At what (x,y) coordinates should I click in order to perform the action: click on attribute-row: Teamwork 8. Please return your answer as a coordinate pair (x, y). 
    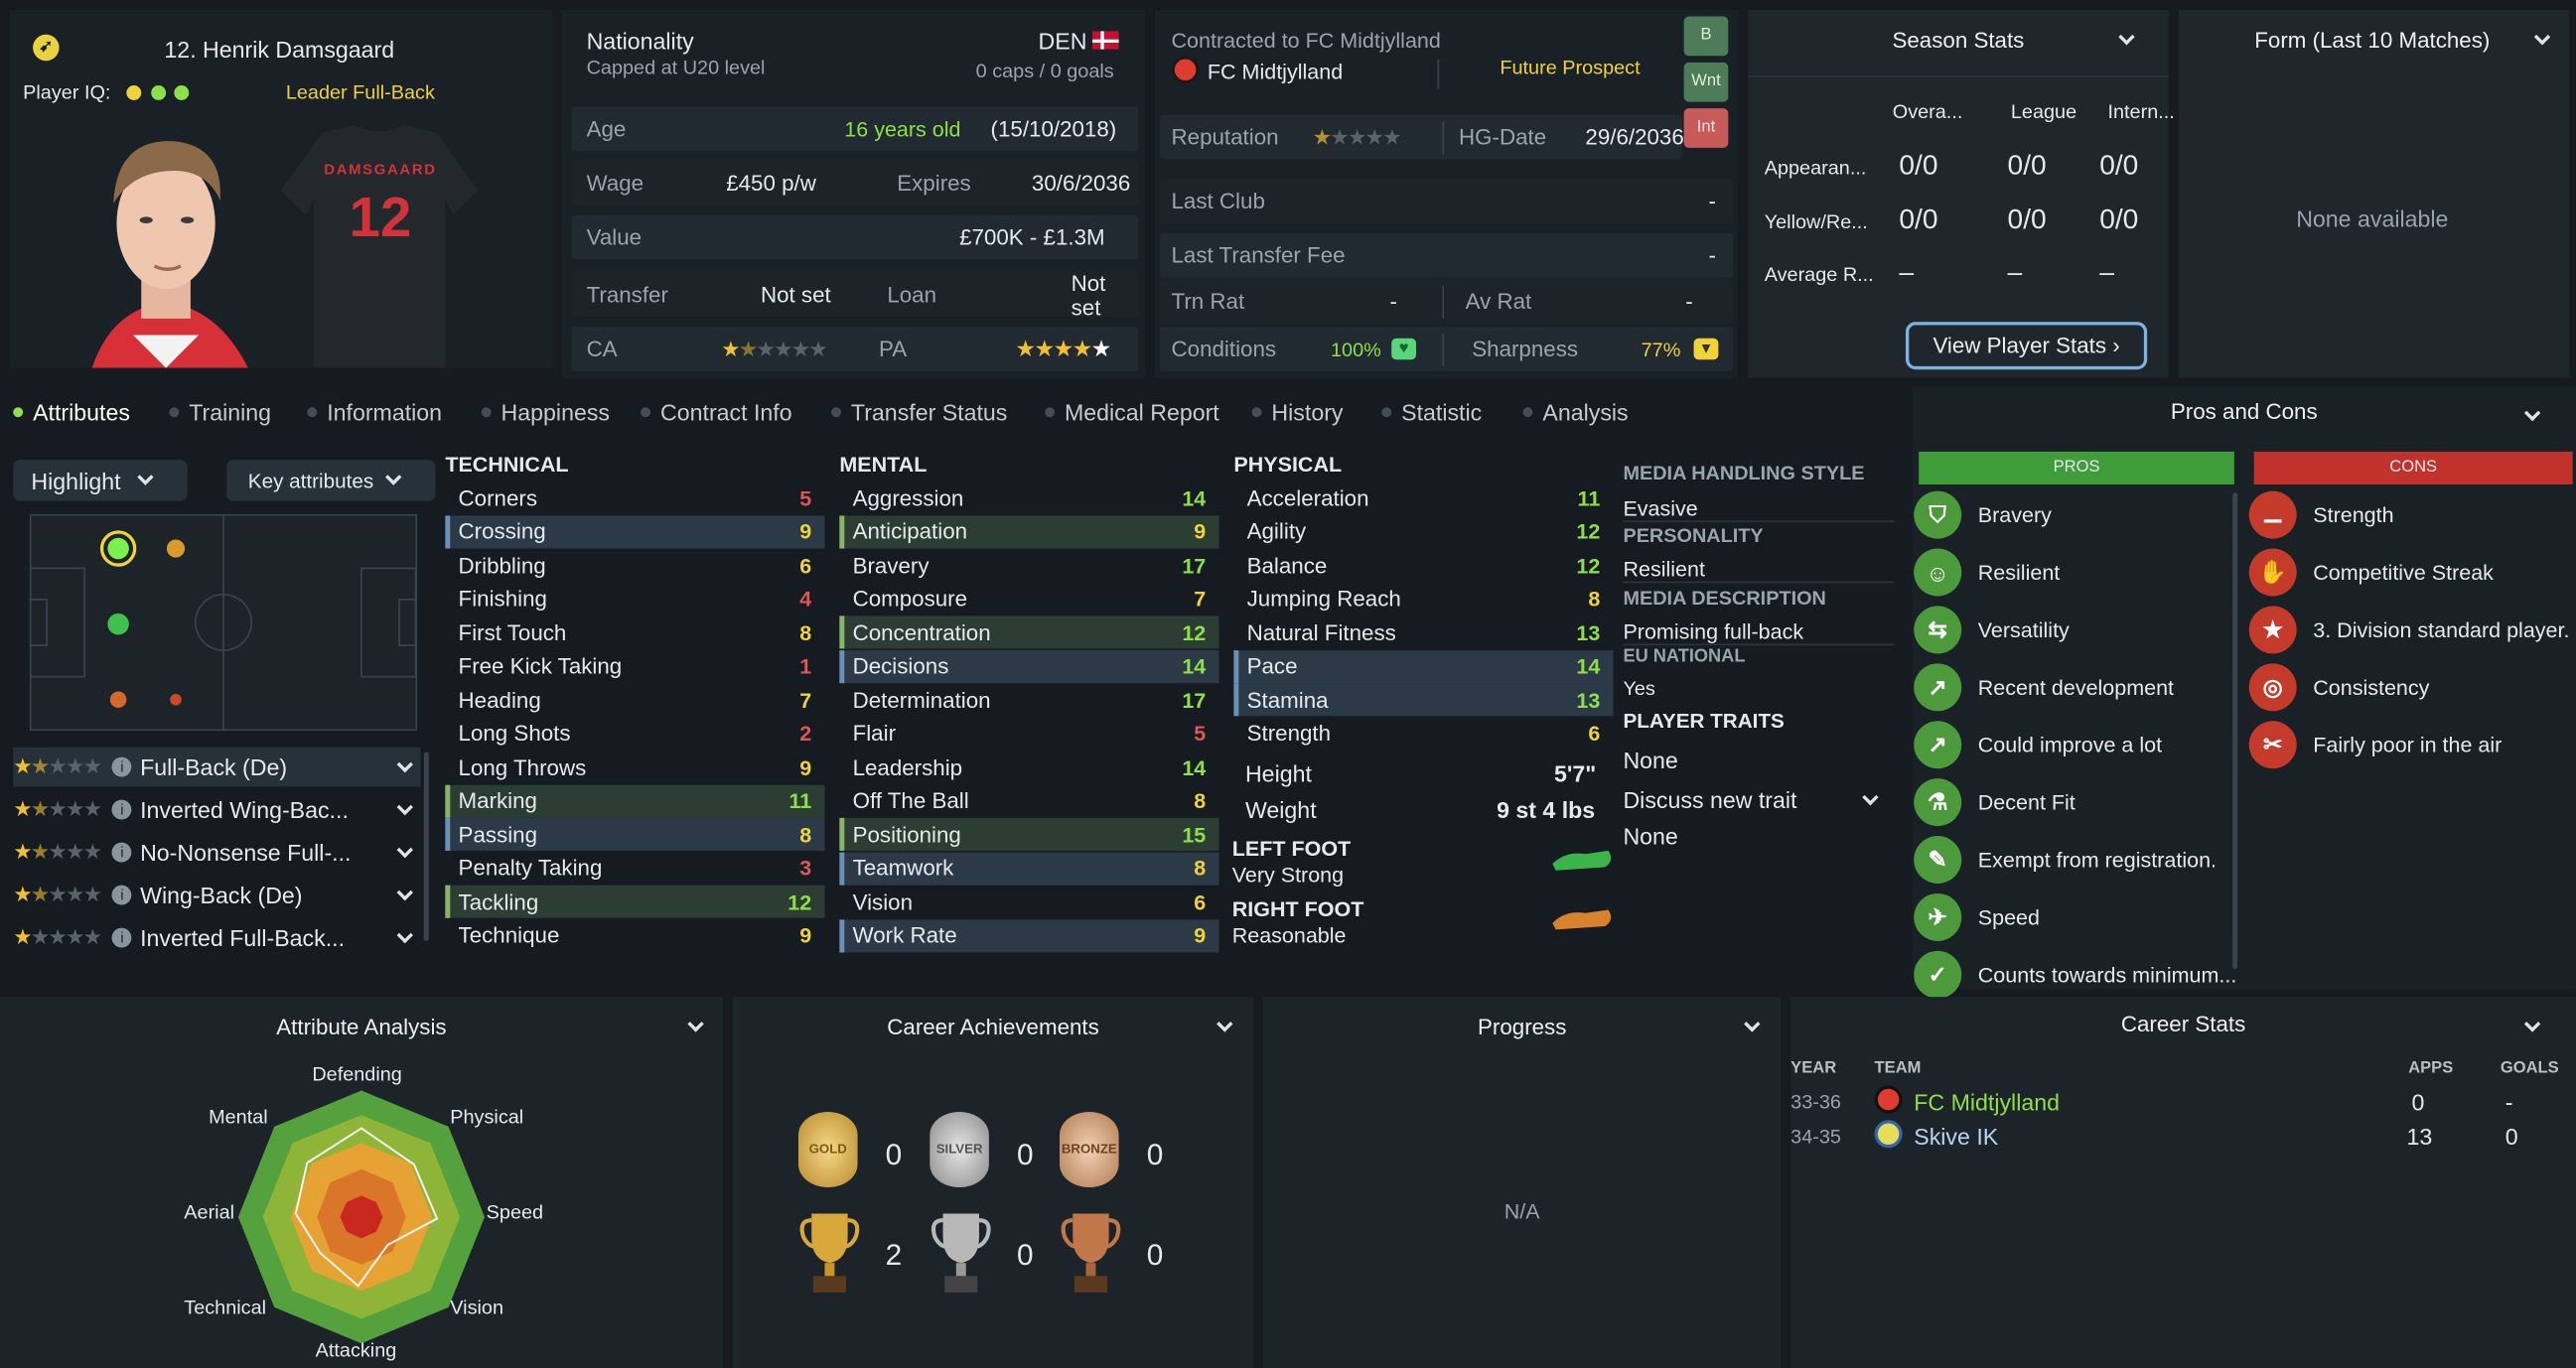
    Looking at the image, I should click on (1029, 868).